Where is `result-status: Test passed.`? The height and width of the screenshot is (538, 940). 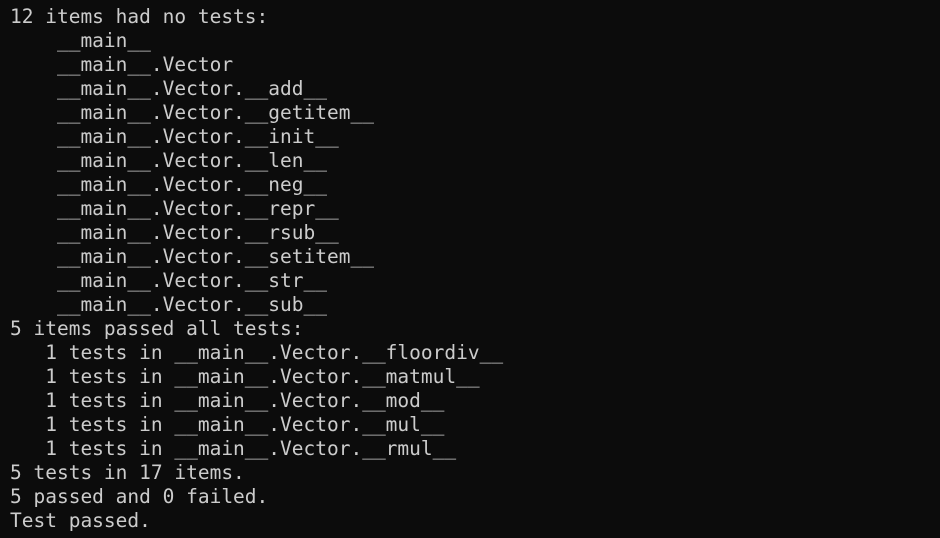
result-status: Test passed. is located at coordinates (80, 520).